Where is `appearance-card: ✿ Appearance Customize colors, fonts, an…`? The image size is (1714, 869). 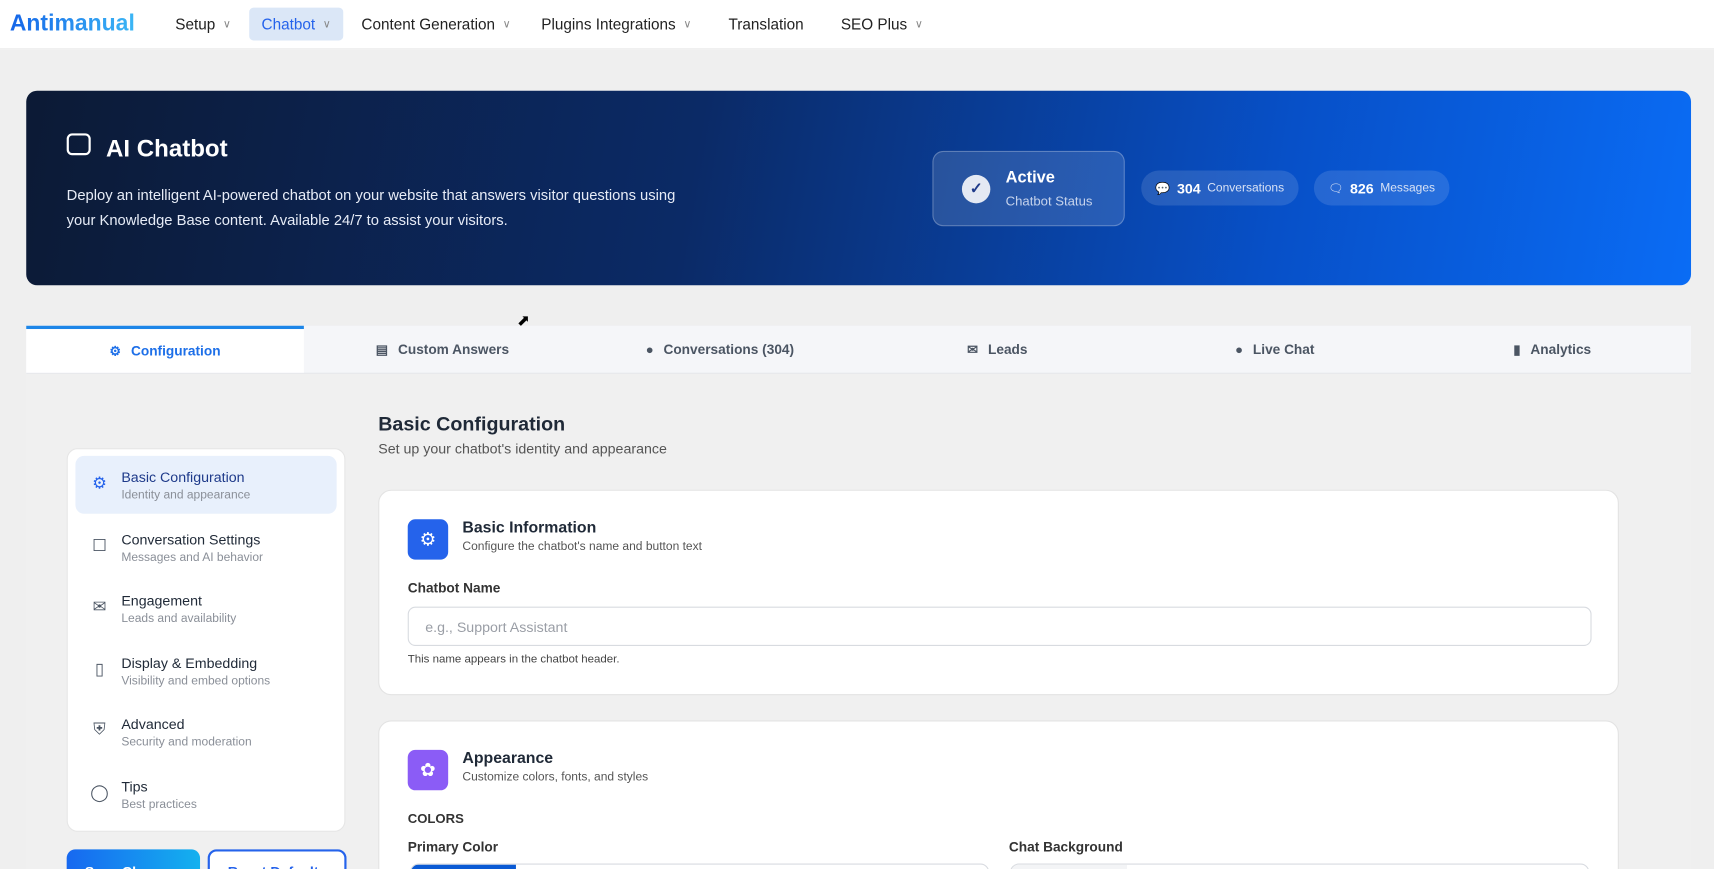 appearance-card: ✿ Appearance Customize colors, fonts, an… is located at coordinates (998, 794).